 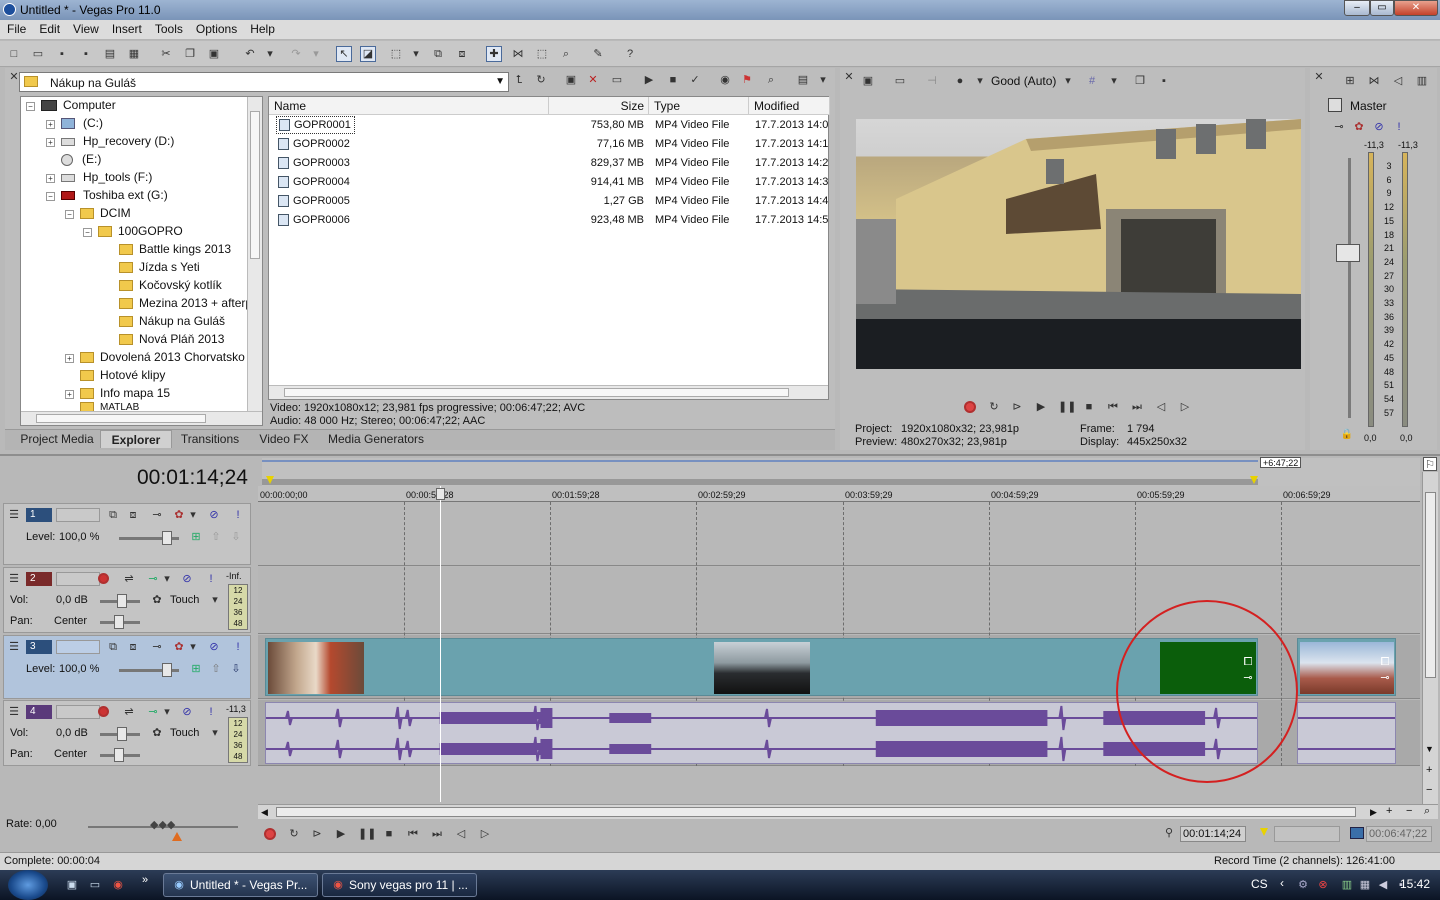 What do you see at coordinates (699, 106) in the screenshot?
I see `column-header-type: Type` at bounding box center [699, 106].